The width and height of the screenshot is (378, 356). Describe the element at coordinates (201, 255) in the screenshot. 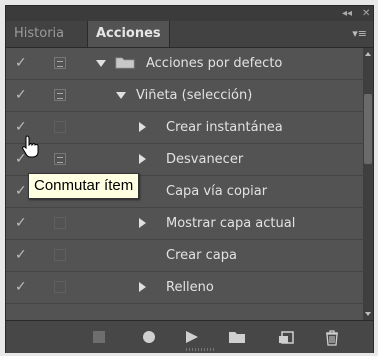

I see `list-item-label: Crear capa` at that location.